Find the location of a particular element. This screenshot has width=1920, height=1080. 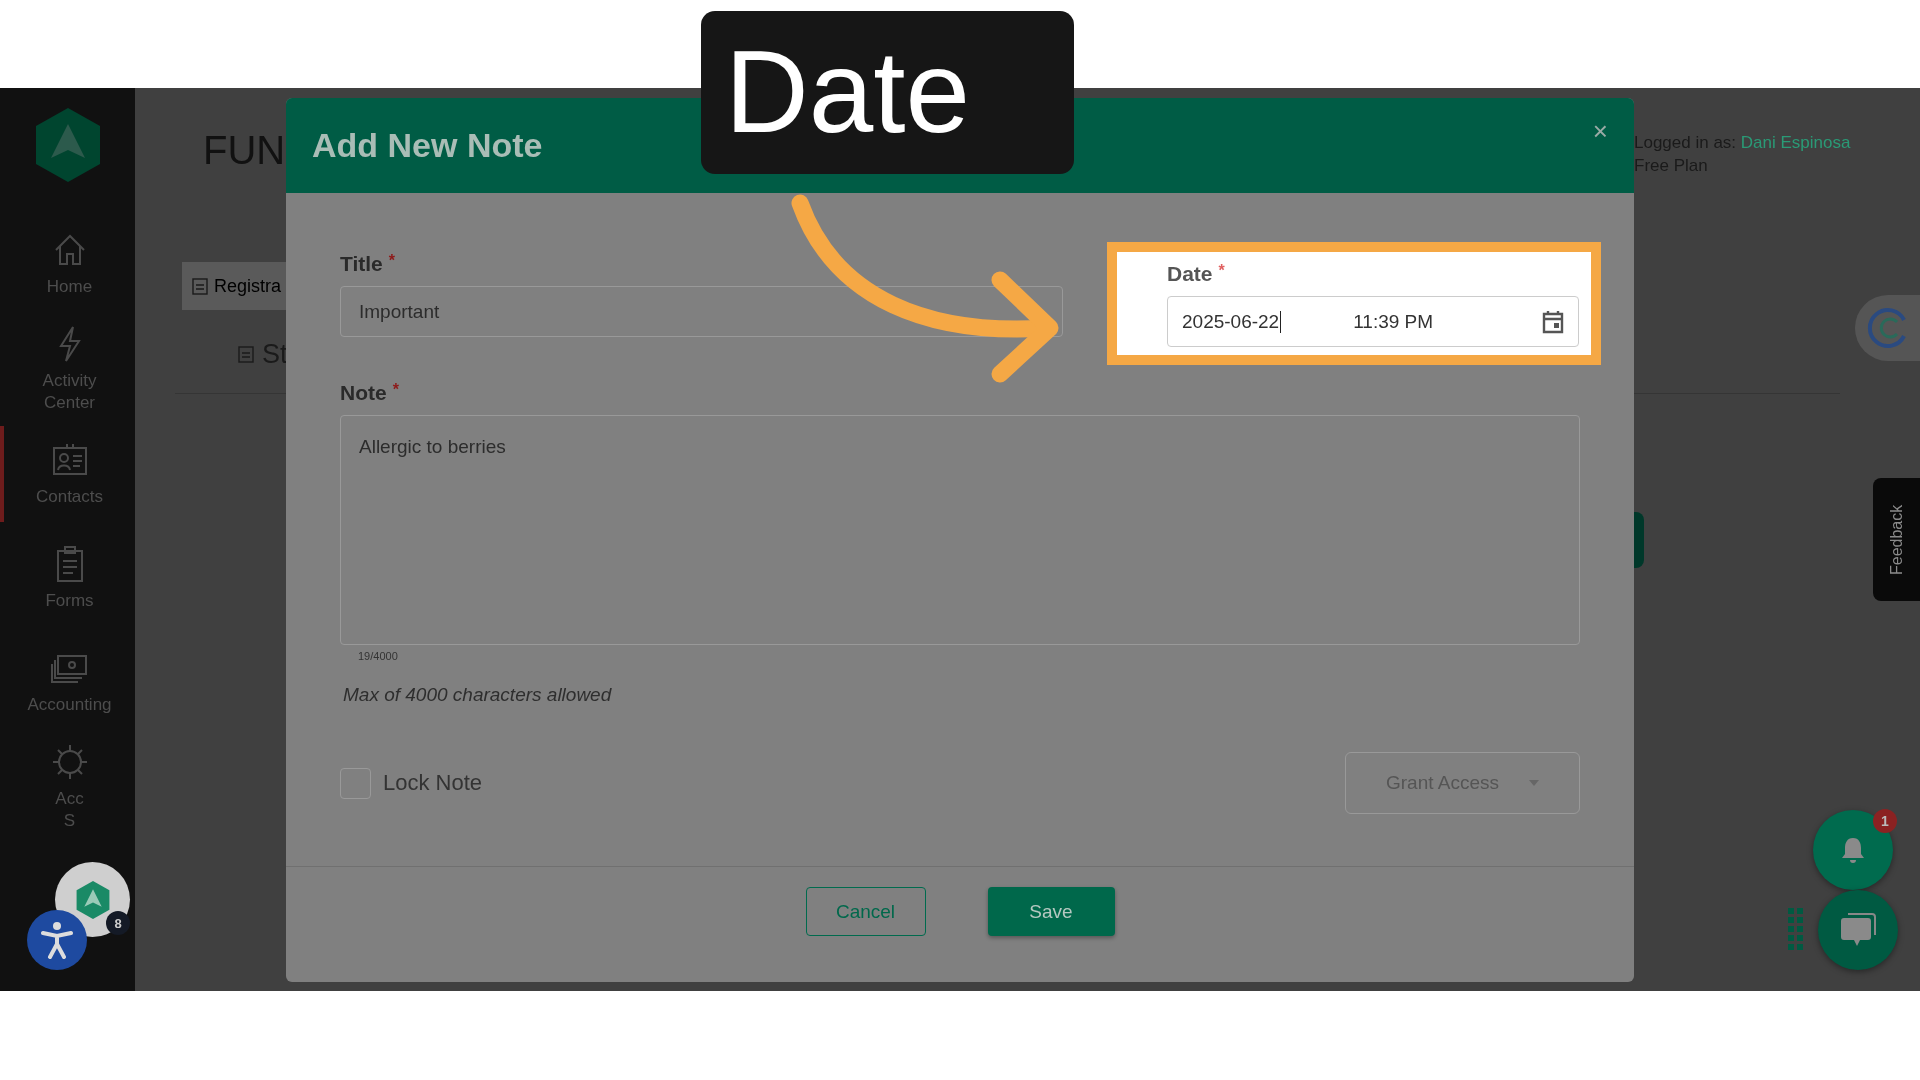

field-label: Note is located at coordinates (363, 393).